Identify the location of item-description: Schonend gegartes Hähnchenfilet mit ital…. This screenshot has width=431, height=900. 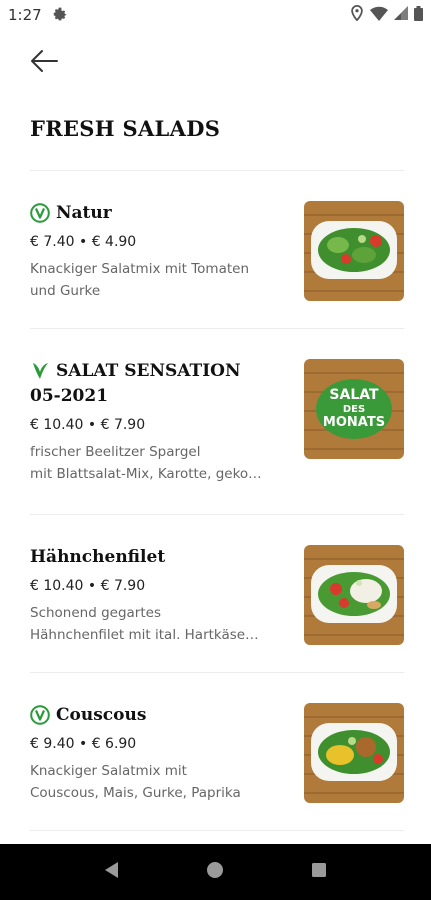
(144, 624).